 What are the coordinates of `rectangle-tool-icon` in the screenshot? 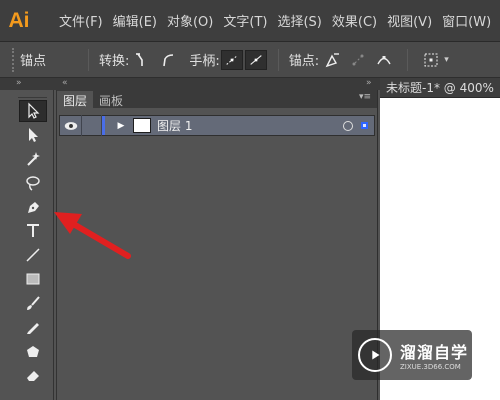 It's located at (33, 279).